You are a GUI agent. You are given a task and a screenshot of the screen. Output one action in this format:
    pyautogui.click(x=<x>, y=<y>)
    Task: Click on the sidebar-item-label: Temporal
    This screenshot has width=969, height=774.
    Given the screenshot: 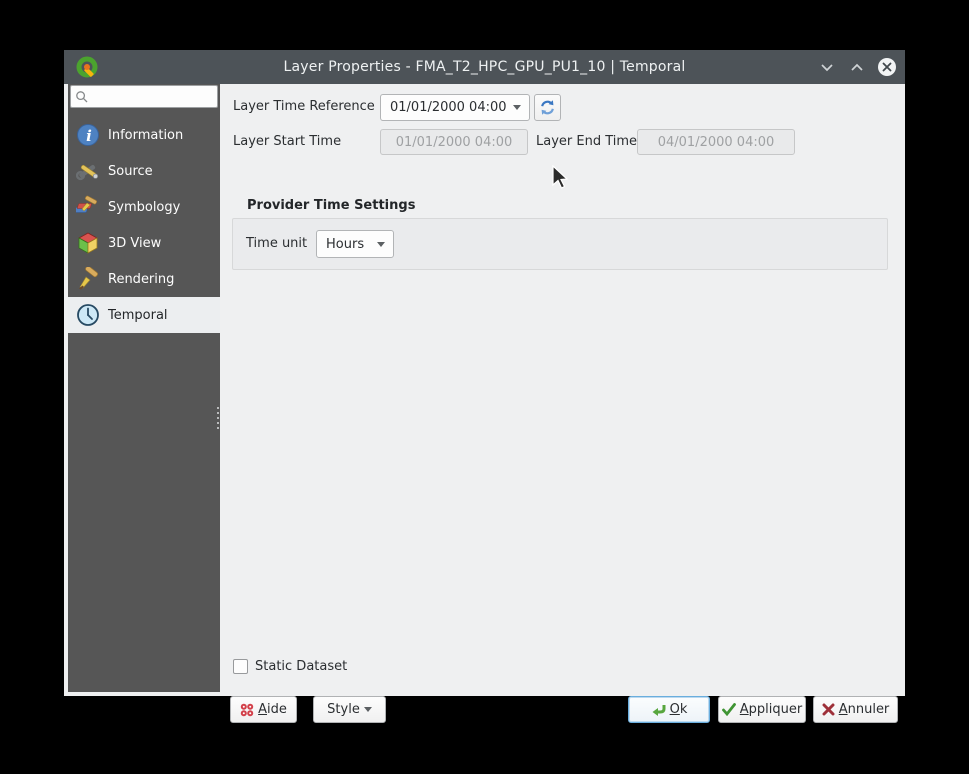 What is the action you would take?
    pyautogui.click(x=138, y=315)
    